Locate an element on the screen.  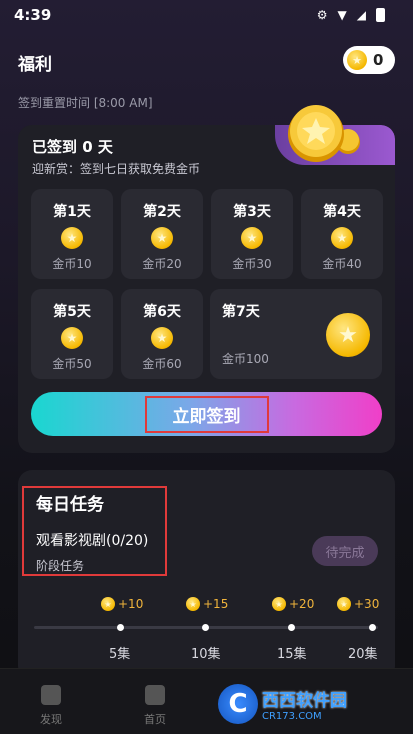
task-stage-label: 阶段任务 is located at coordinates (60, 566).